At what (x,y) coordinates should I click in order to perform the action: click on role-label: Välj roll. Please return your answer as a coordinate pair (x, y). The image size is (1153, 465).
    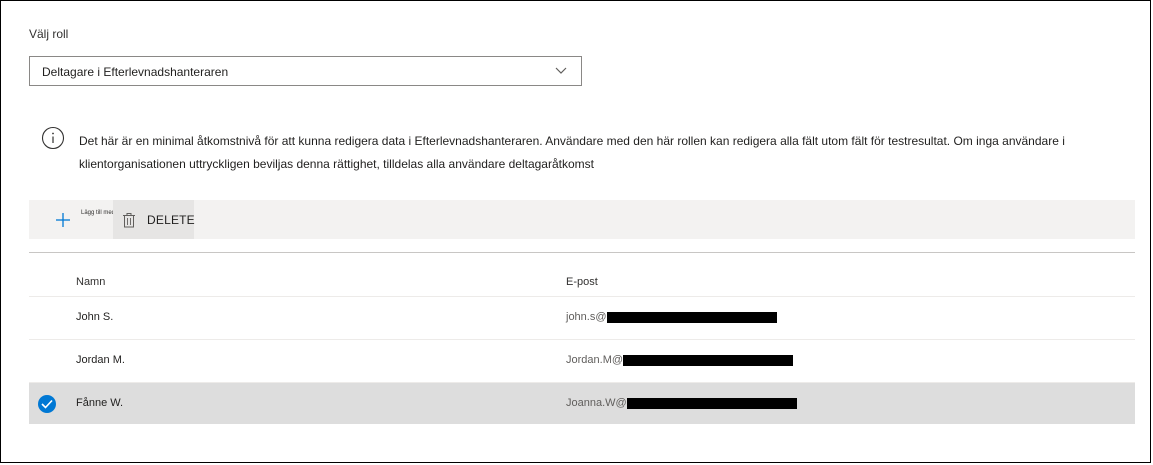
    Looking at the image, I should click on (49, 34).